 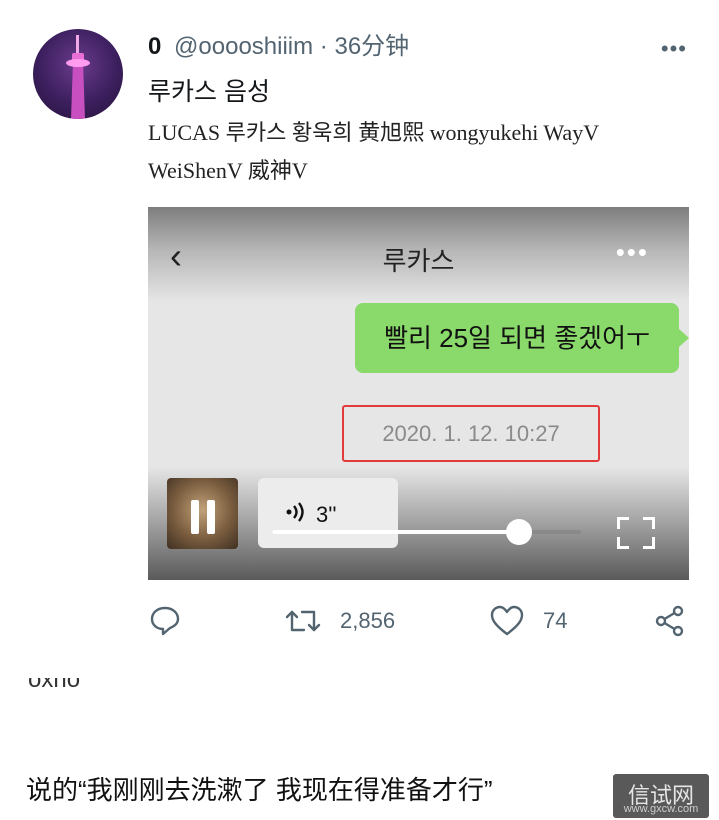 What do you see at coordinates (209, 92) in the screenshot?
I see `tweet-text-line1: 루카스 음성` at bounding box center [209, 92].